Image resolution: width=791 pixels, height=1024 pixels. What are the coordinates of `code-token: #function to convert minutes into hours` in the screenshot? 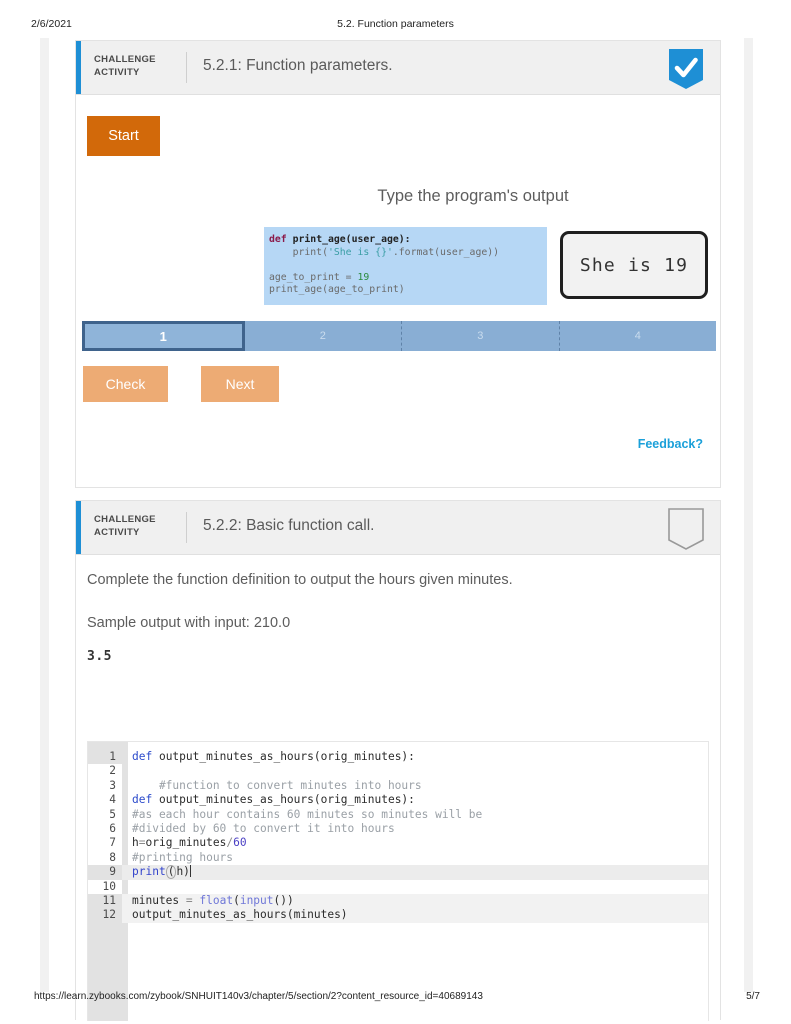 It's located at (277, 785).